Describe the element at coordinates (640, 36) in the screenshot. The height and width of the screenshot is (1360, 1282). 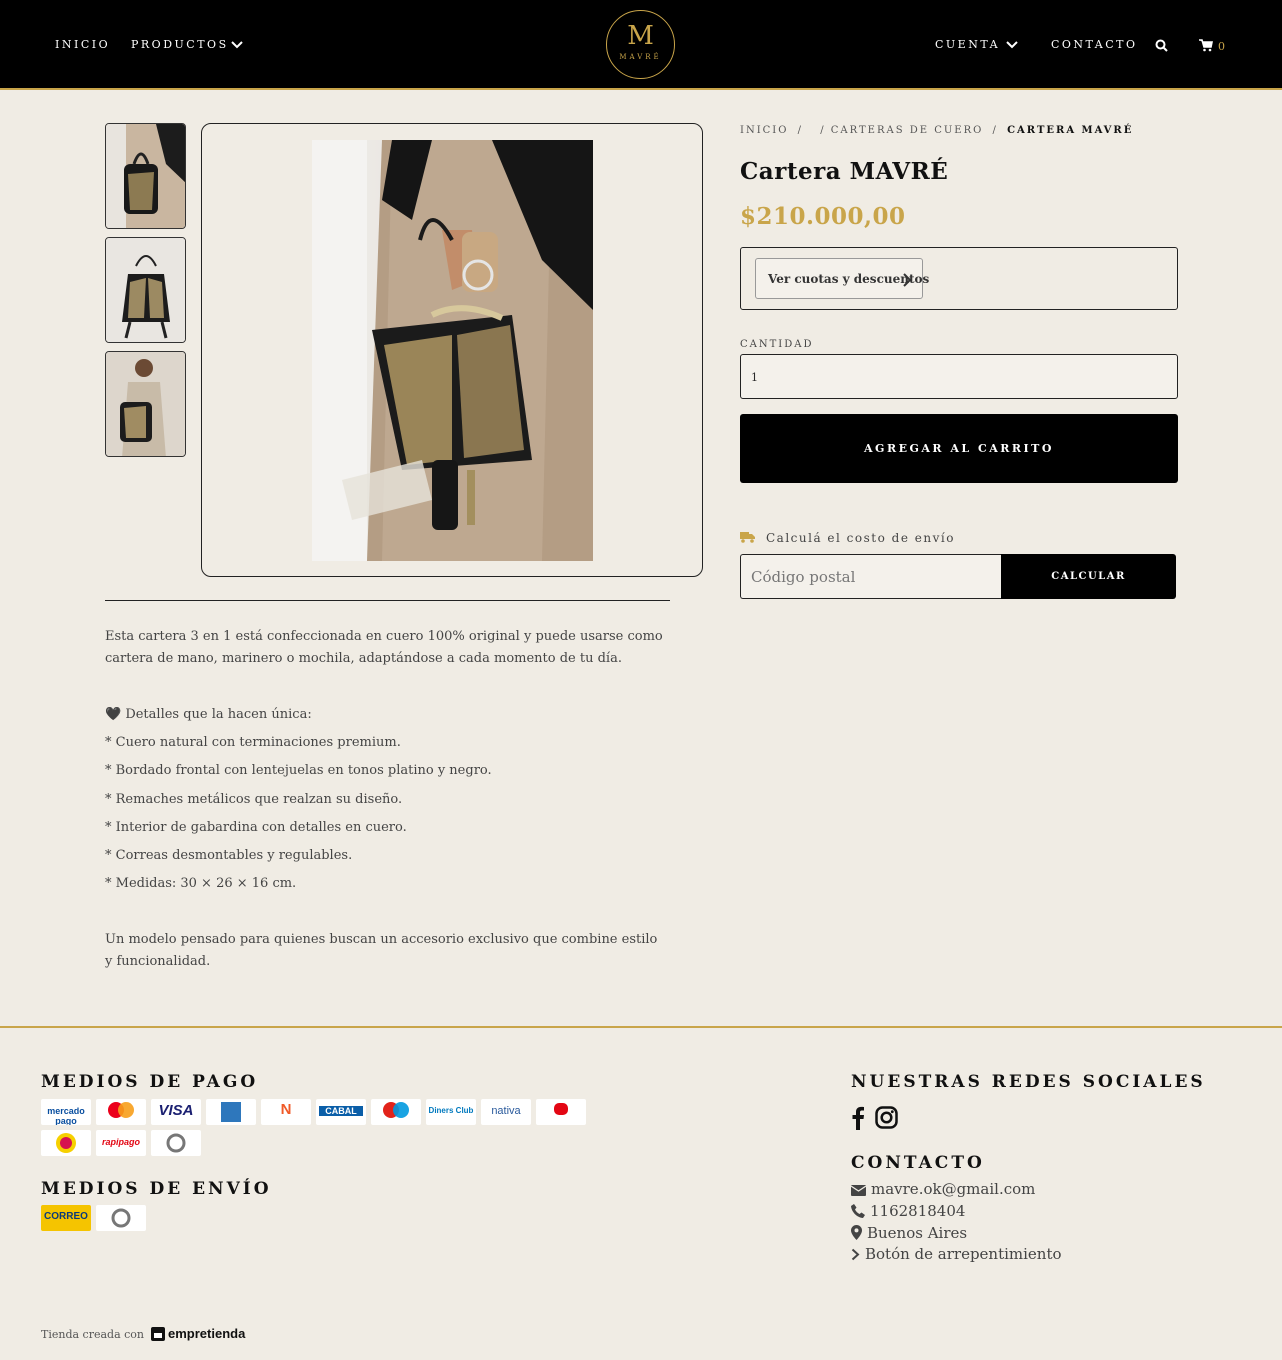
I see `logo-letter: M` at that location.